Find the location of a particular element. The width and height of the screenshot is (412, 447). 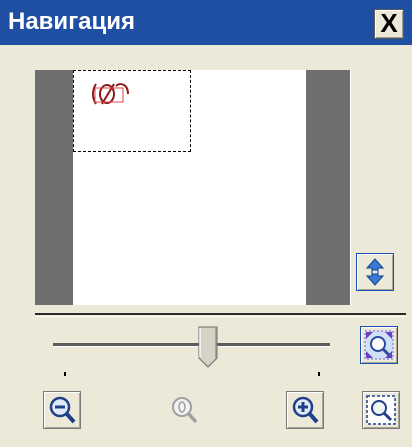

zoom-out-icon is located at coordinates (62, 410).